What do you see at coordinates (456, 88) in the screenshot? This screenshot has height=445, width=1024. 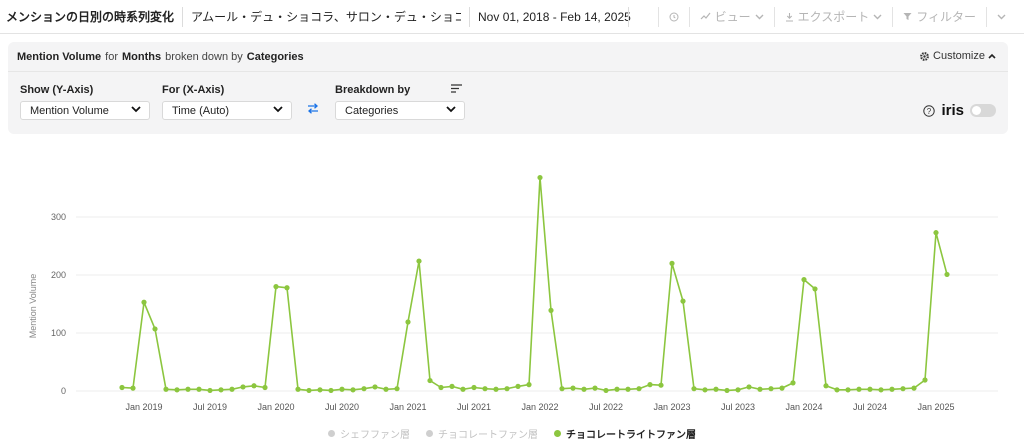 I see `sort-icon` at bounding box center [456, 88].